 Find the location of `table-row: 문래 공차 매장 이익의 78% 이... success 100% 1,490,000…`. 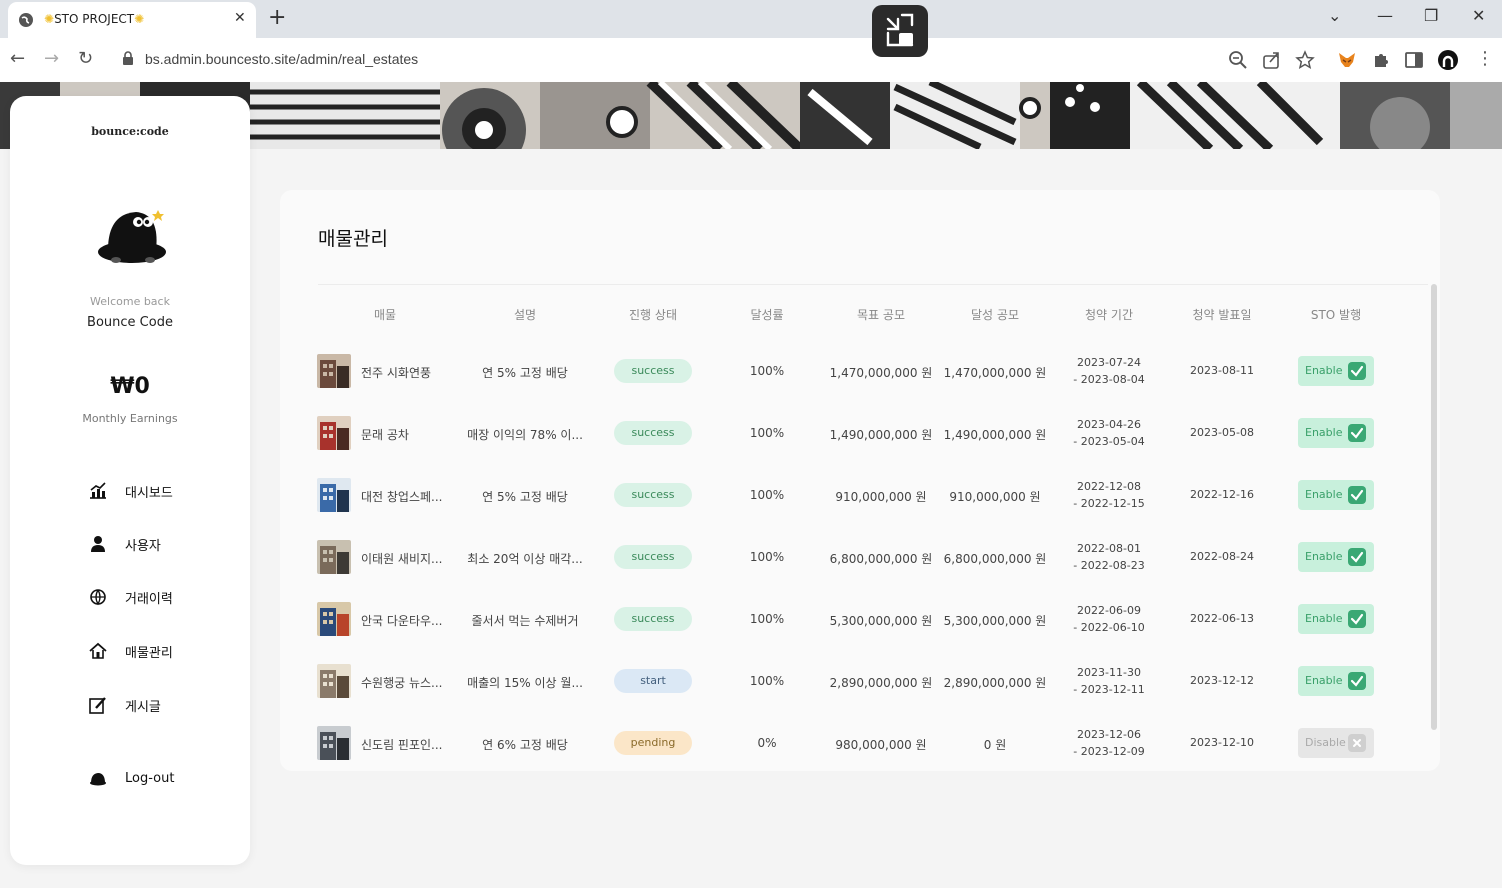

table-row: 문래 공차 매장 이익의 78% 이... success 100% 1,490,000… is located at coordinates (860, 433).